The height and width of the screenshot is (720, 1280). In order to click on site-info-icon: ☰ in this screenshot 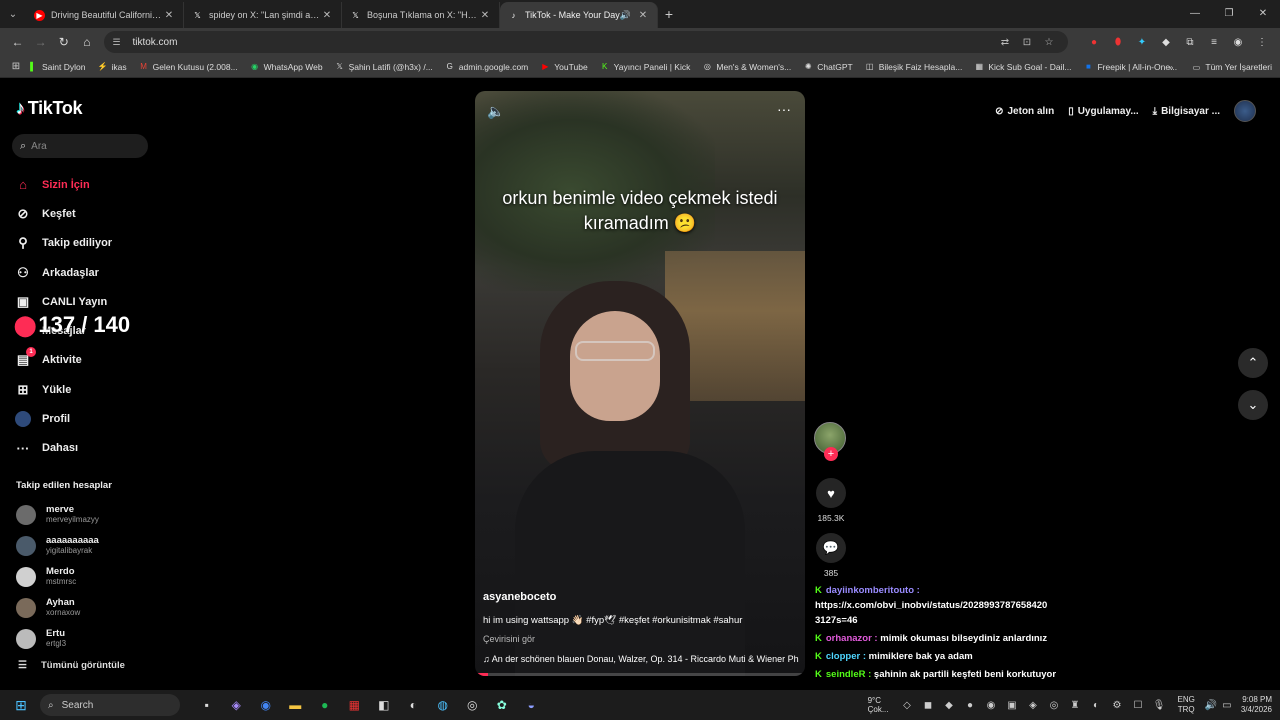, I will do `click(119, 42)`.